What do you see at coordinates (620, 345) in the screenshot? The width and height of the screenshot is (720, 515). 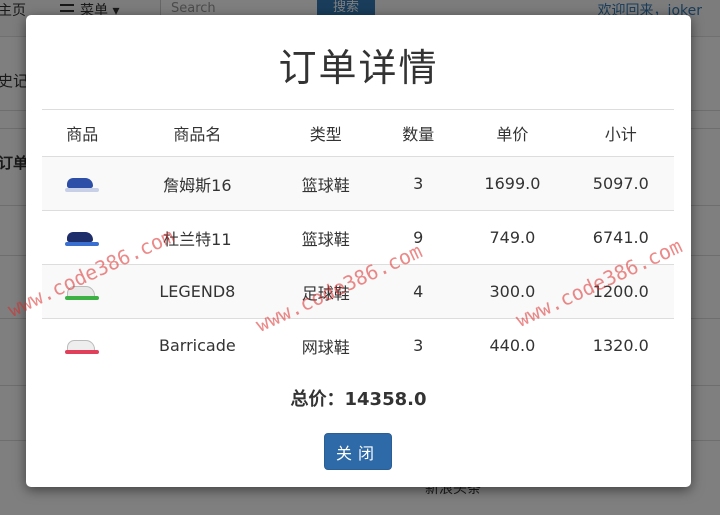 I see `product-subtotal: 1320.0` at bounding box center [620, 345].